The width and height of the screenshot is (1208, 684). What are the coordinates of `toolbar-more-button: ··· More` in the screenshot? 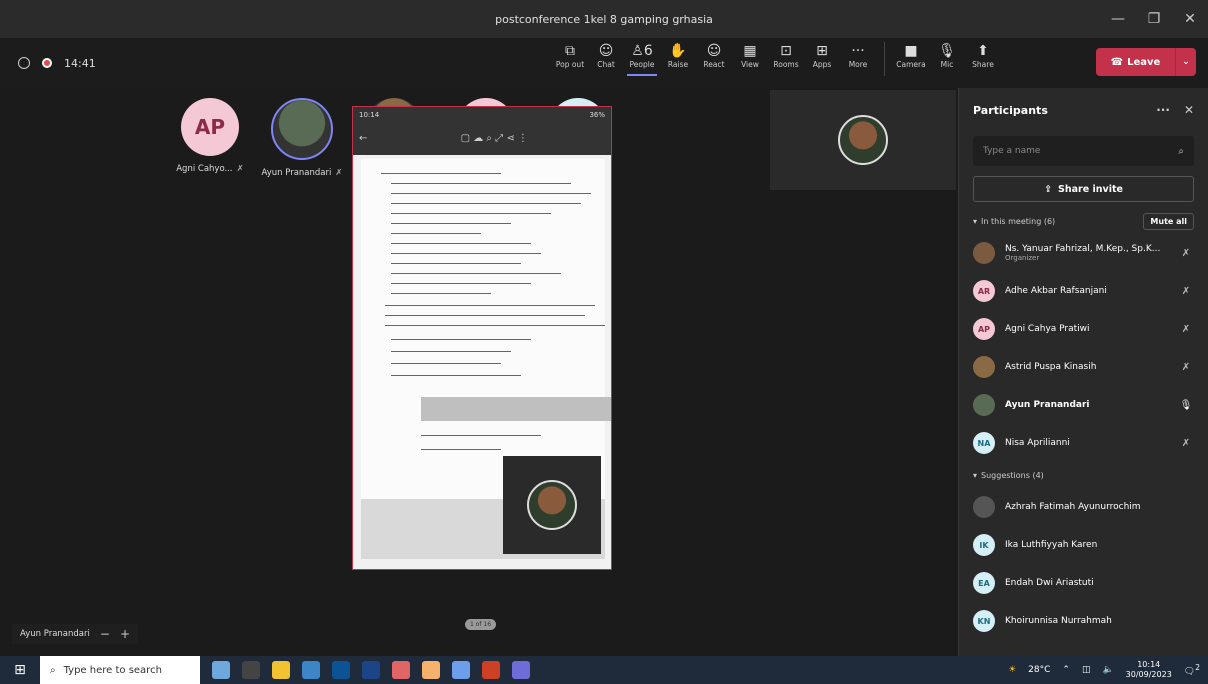 It's located at (858, 59).